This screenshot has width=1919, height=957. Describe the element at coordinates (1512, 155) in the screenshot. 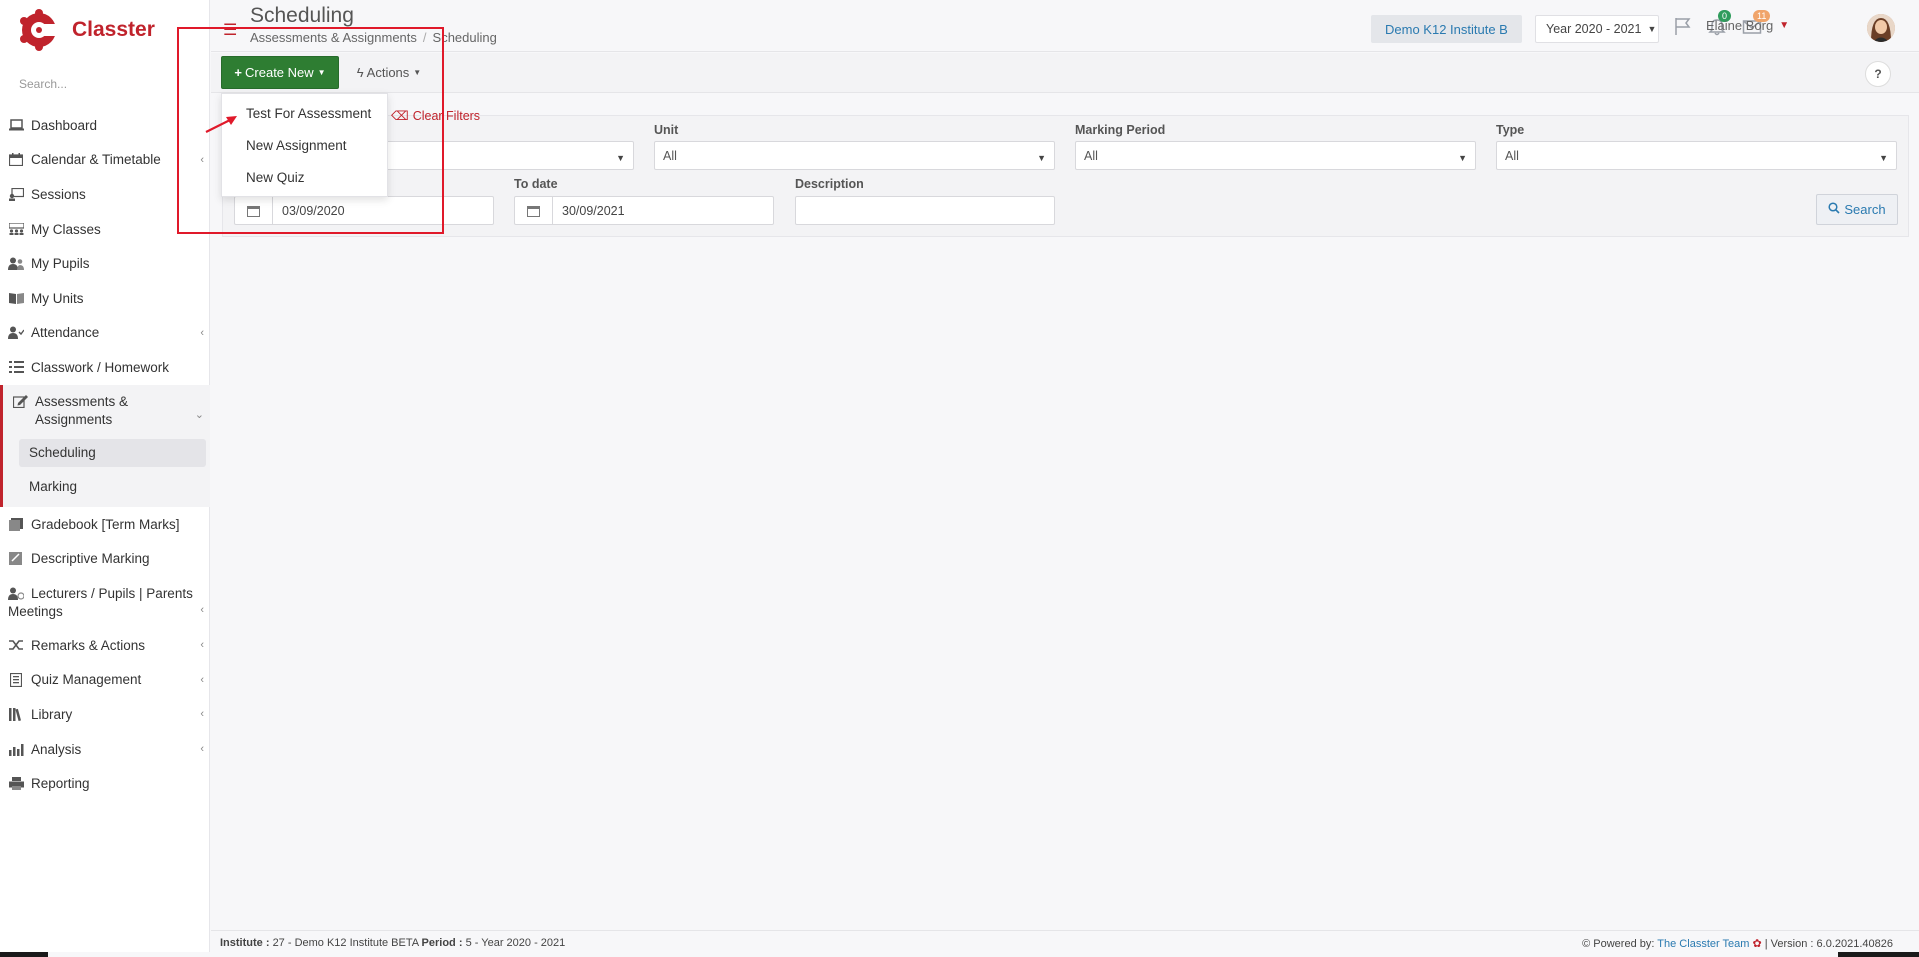

I see `type-select-value: All` at that location.